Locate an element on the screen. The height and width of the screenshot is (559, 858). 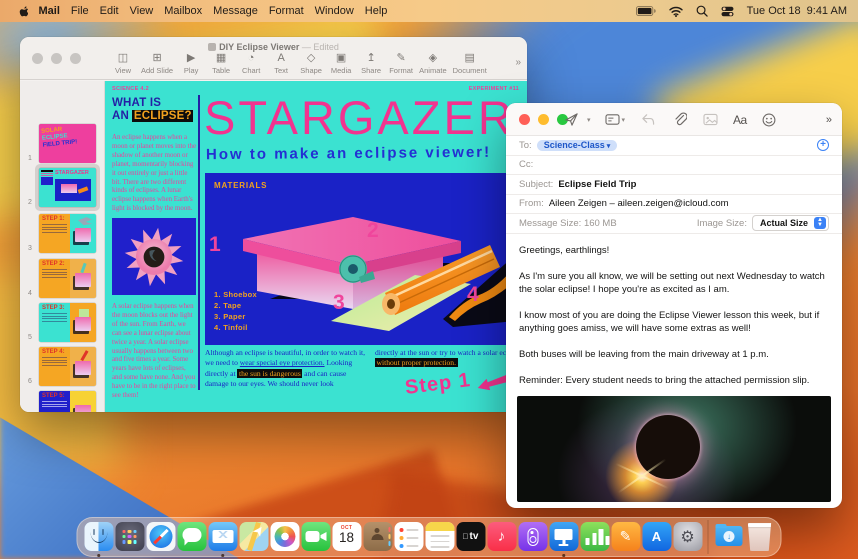
toolbar-chart-button: ◔ Chart is located at coordinates (251, 64).